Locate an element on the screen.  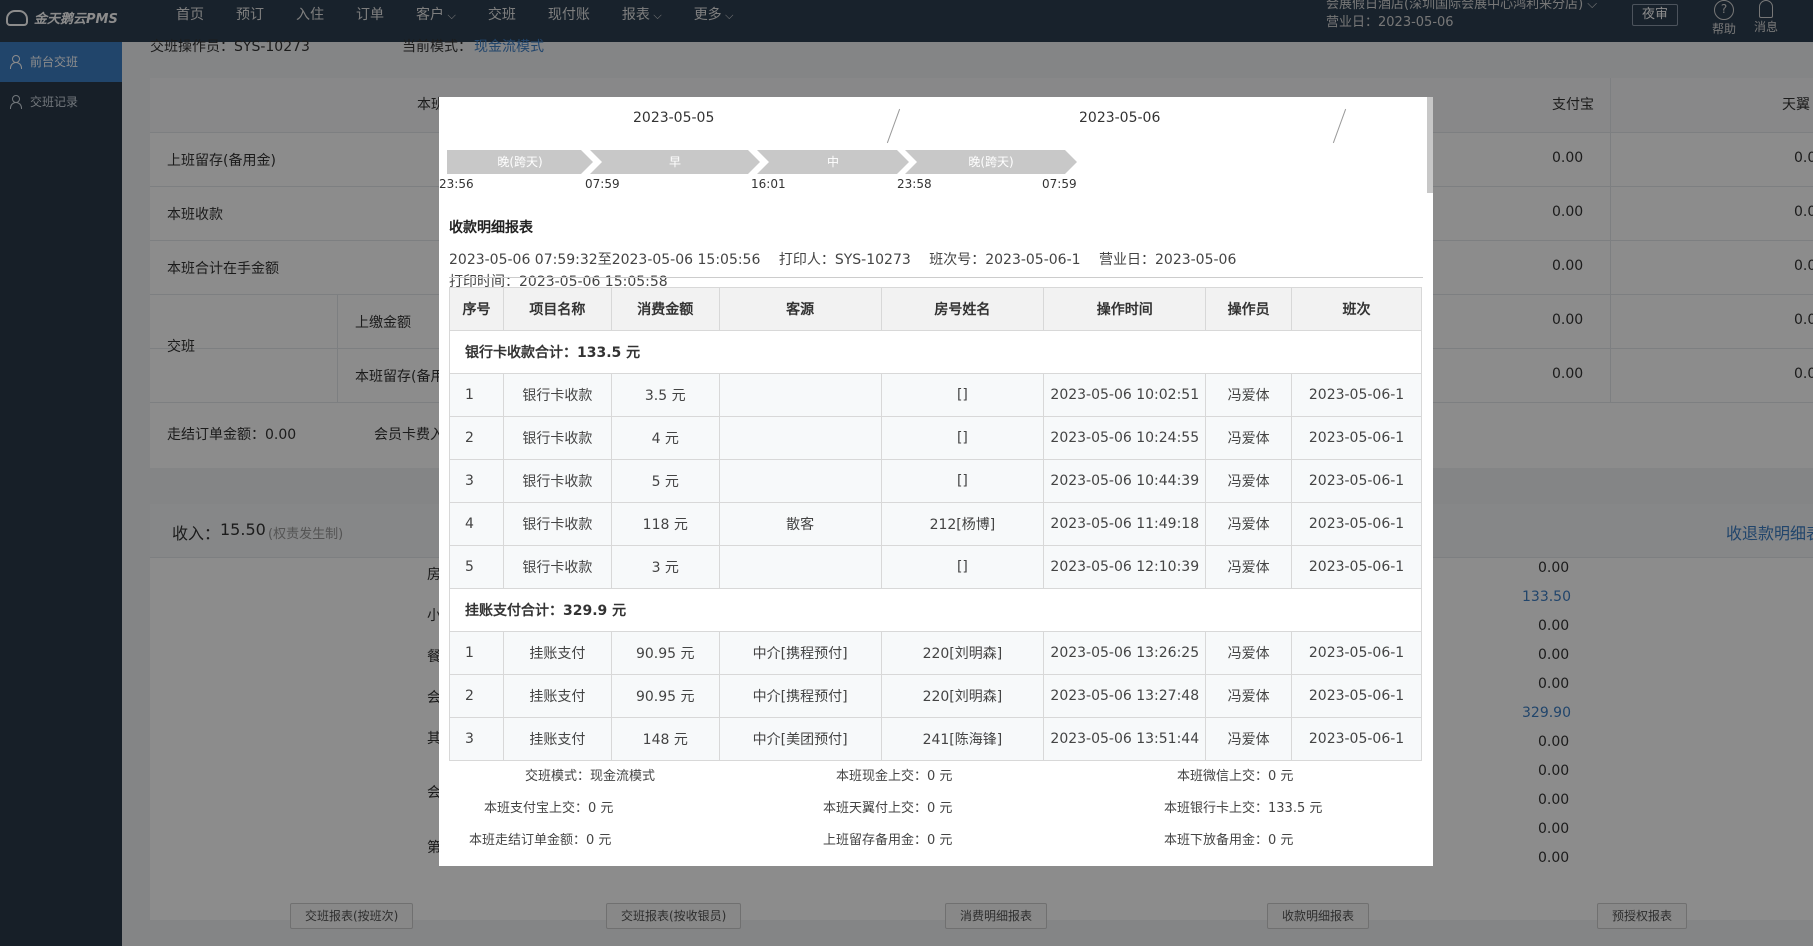
report-shift-no: 班次号：2023-05-06-1 is located at coordinates (1005, 260).